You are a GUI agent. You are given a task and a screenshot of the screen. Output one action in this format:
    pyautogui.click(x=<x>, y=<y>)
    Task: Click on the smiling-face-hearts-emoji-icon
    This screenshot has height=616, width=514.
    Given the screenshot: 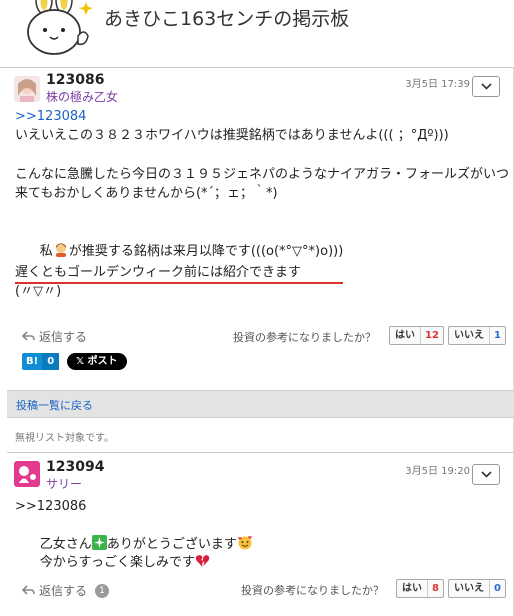 What is the action you would take?
    pyautogui.click(x=244, y=543)
    